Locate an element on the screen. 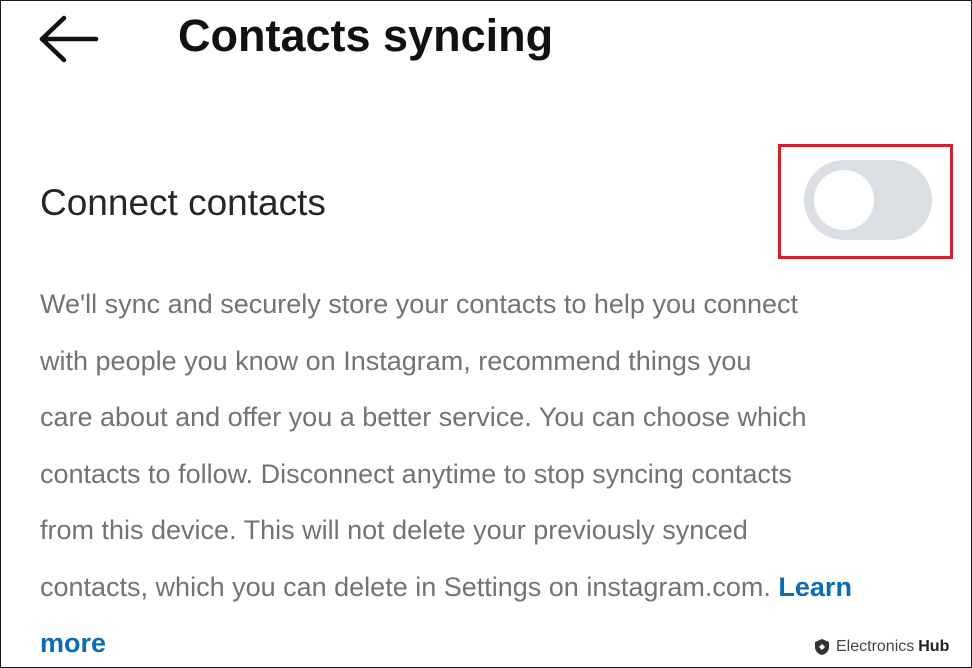 The width and height of the screenshot is (972, 668). page-title: Contacts syncing is located at coordinates (366, 35).